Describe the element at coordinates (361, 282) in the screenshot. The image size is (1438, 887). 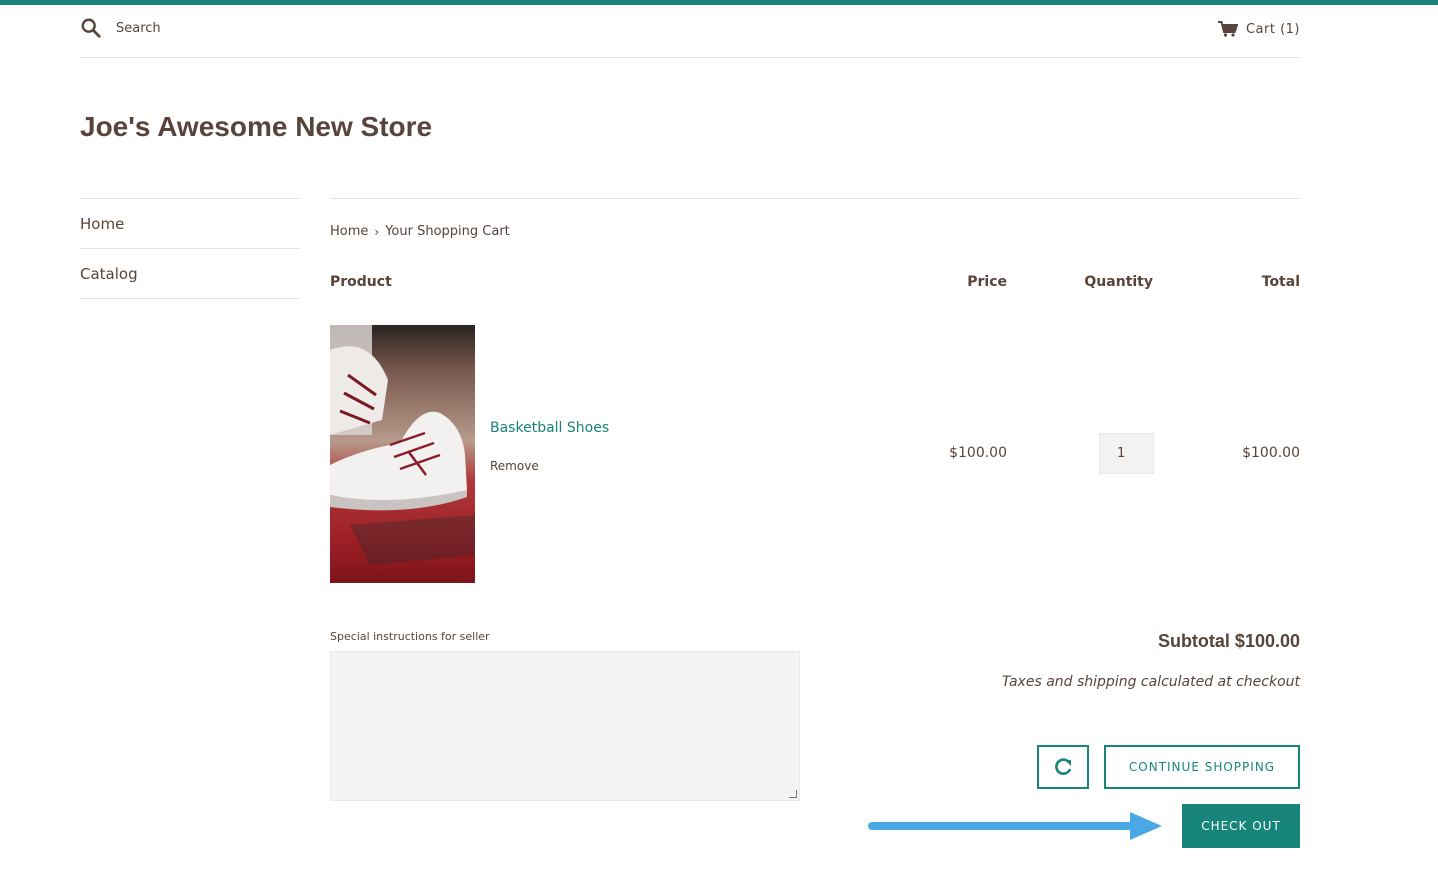
I see `column-header-product: Product` at that location.